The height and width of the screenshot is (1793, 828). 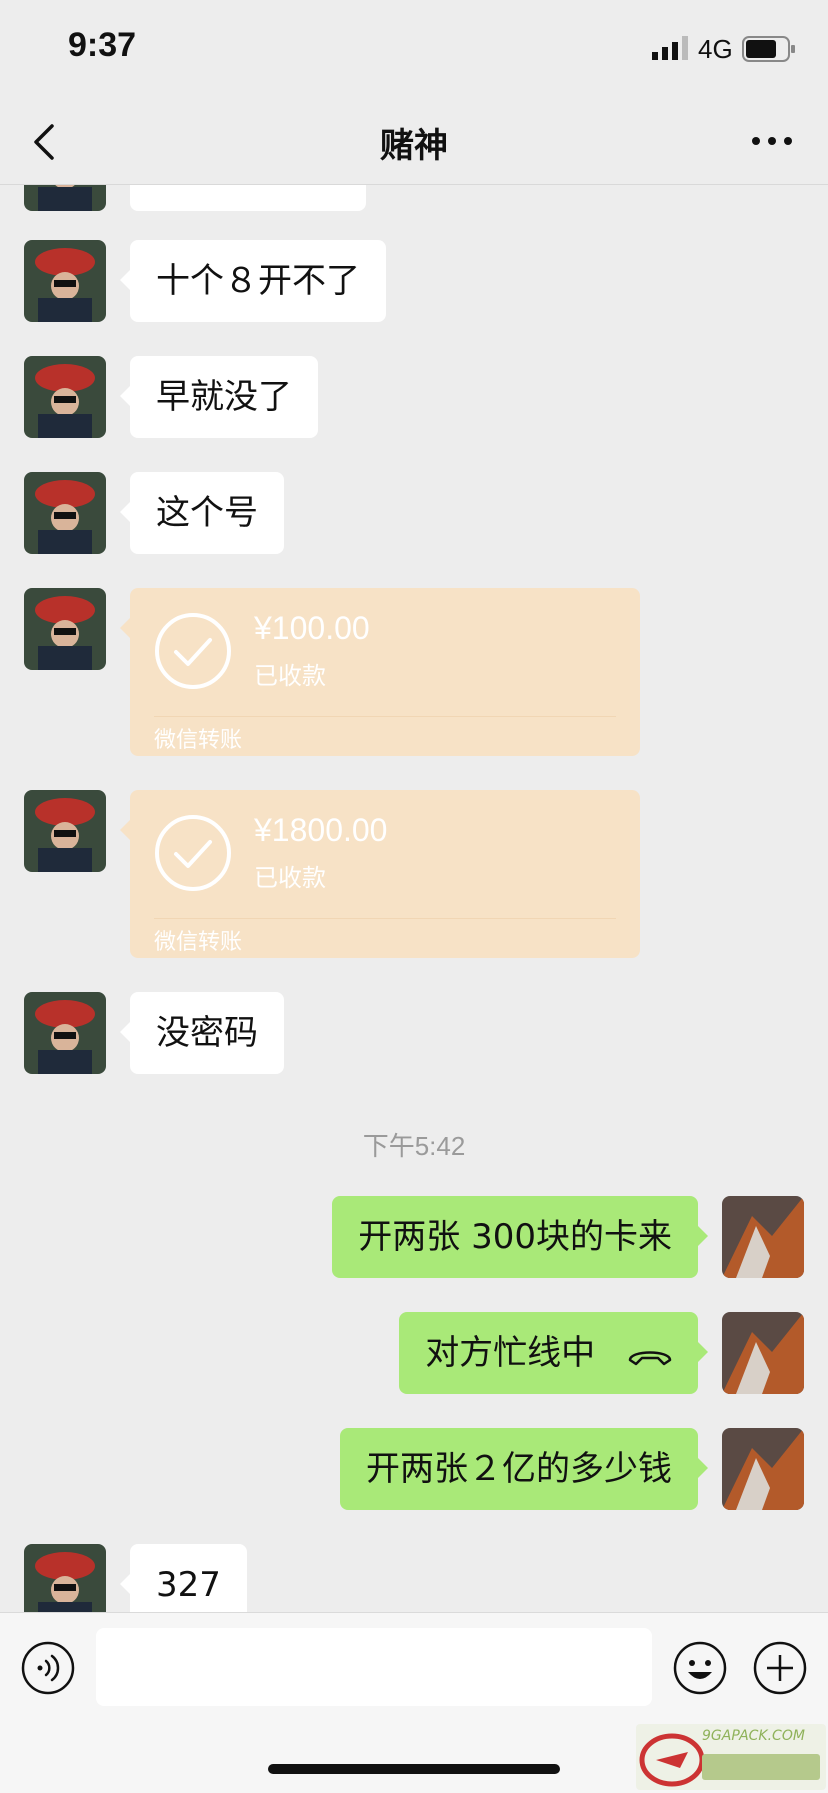 I want to click on transfer-amount: ¥100.00, so click(x=312, y=628).